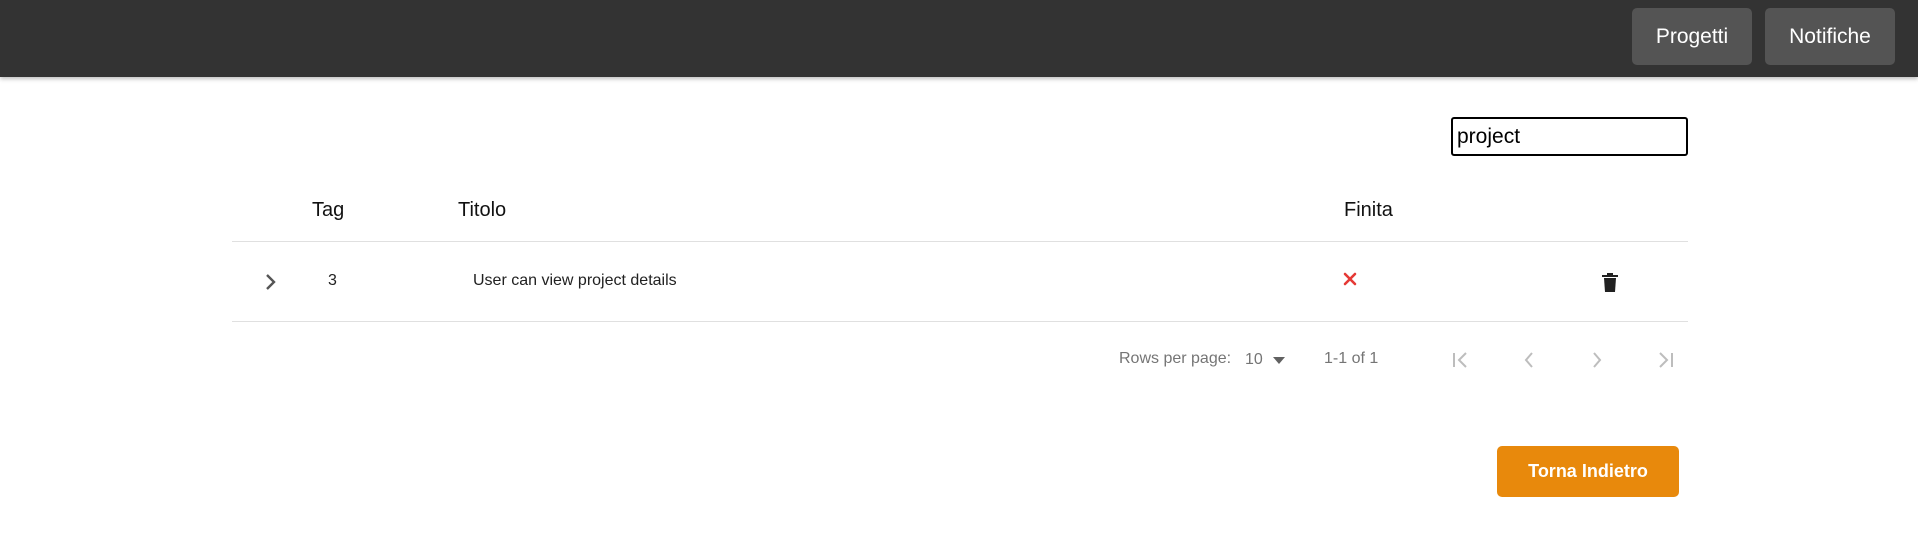 This screenshot has height=560, width=1918. I want to click on chevron-left-icon, so click(1528, 360).